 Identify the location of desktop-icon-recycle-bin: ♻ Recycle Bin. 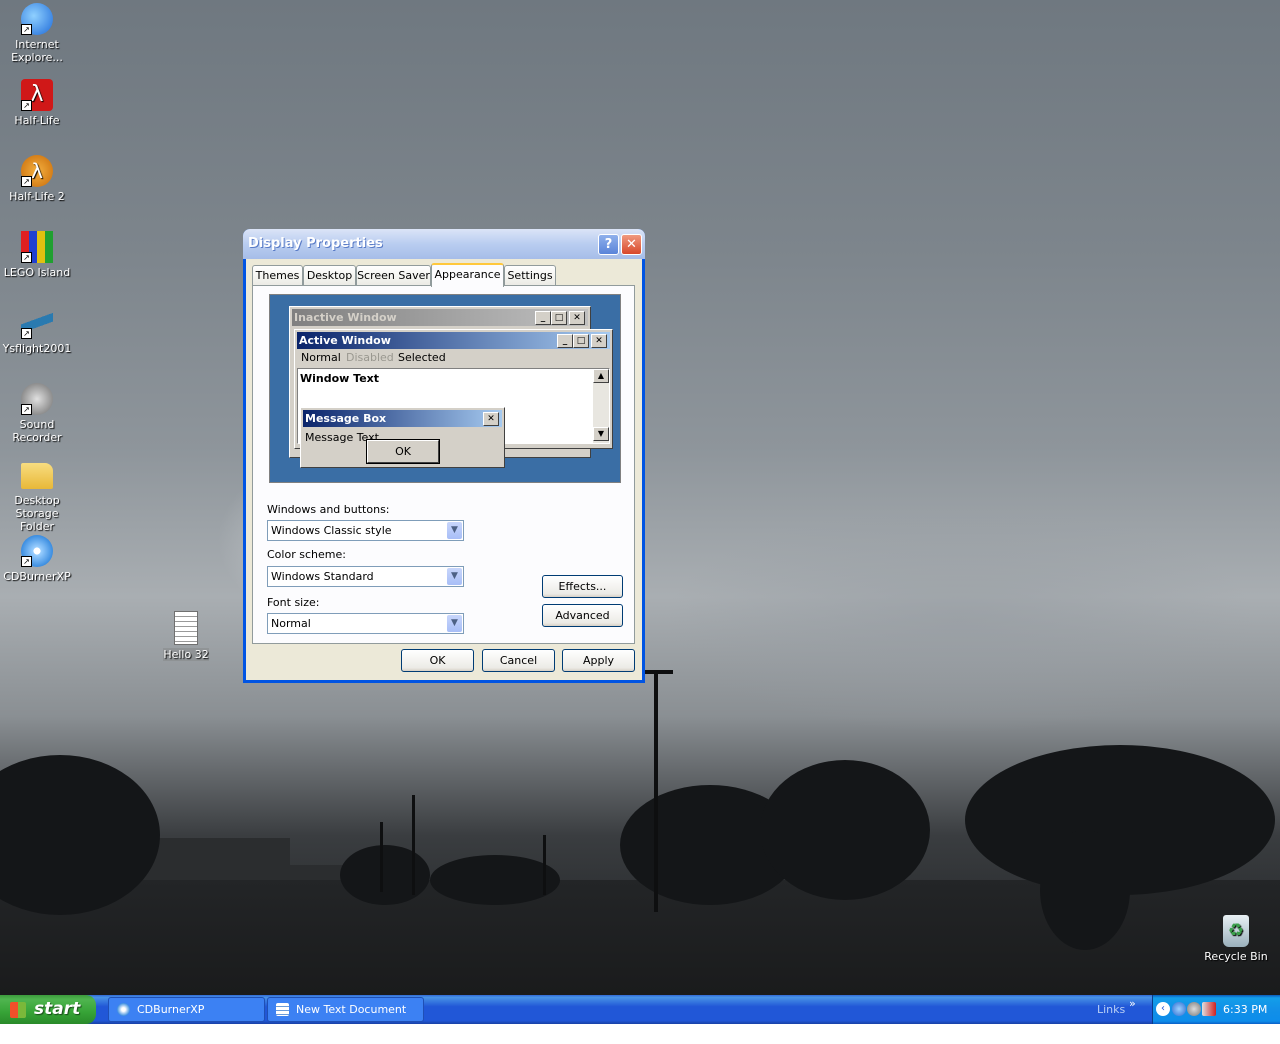
(1236, 939).